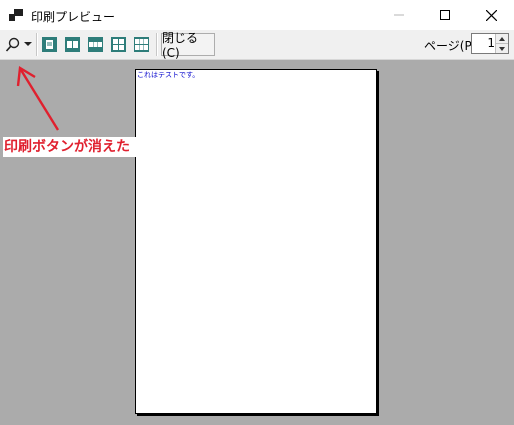  I want to click on one-page-icon, so click(49, 44).